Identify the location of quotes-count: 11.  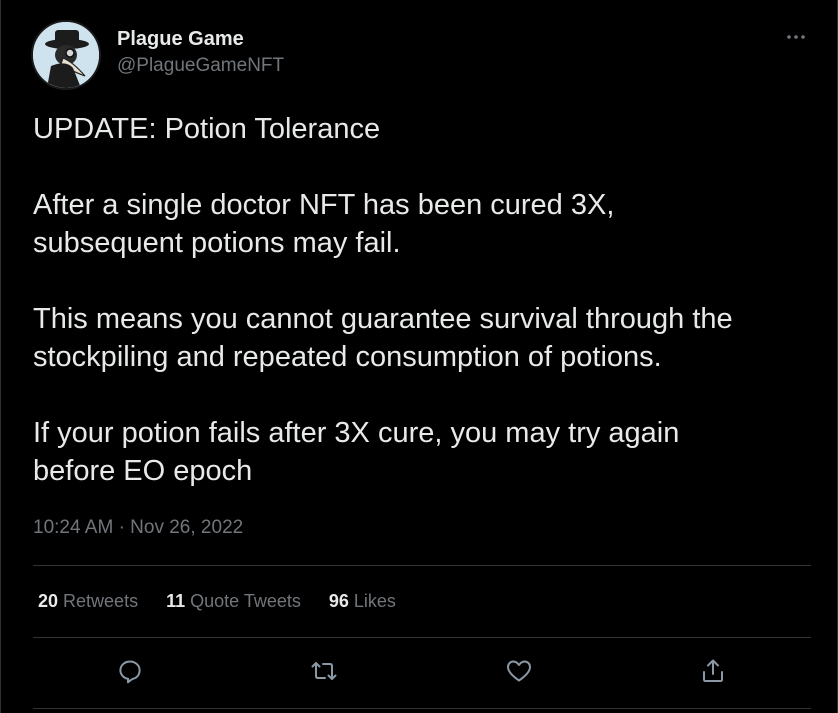
(176, 601).